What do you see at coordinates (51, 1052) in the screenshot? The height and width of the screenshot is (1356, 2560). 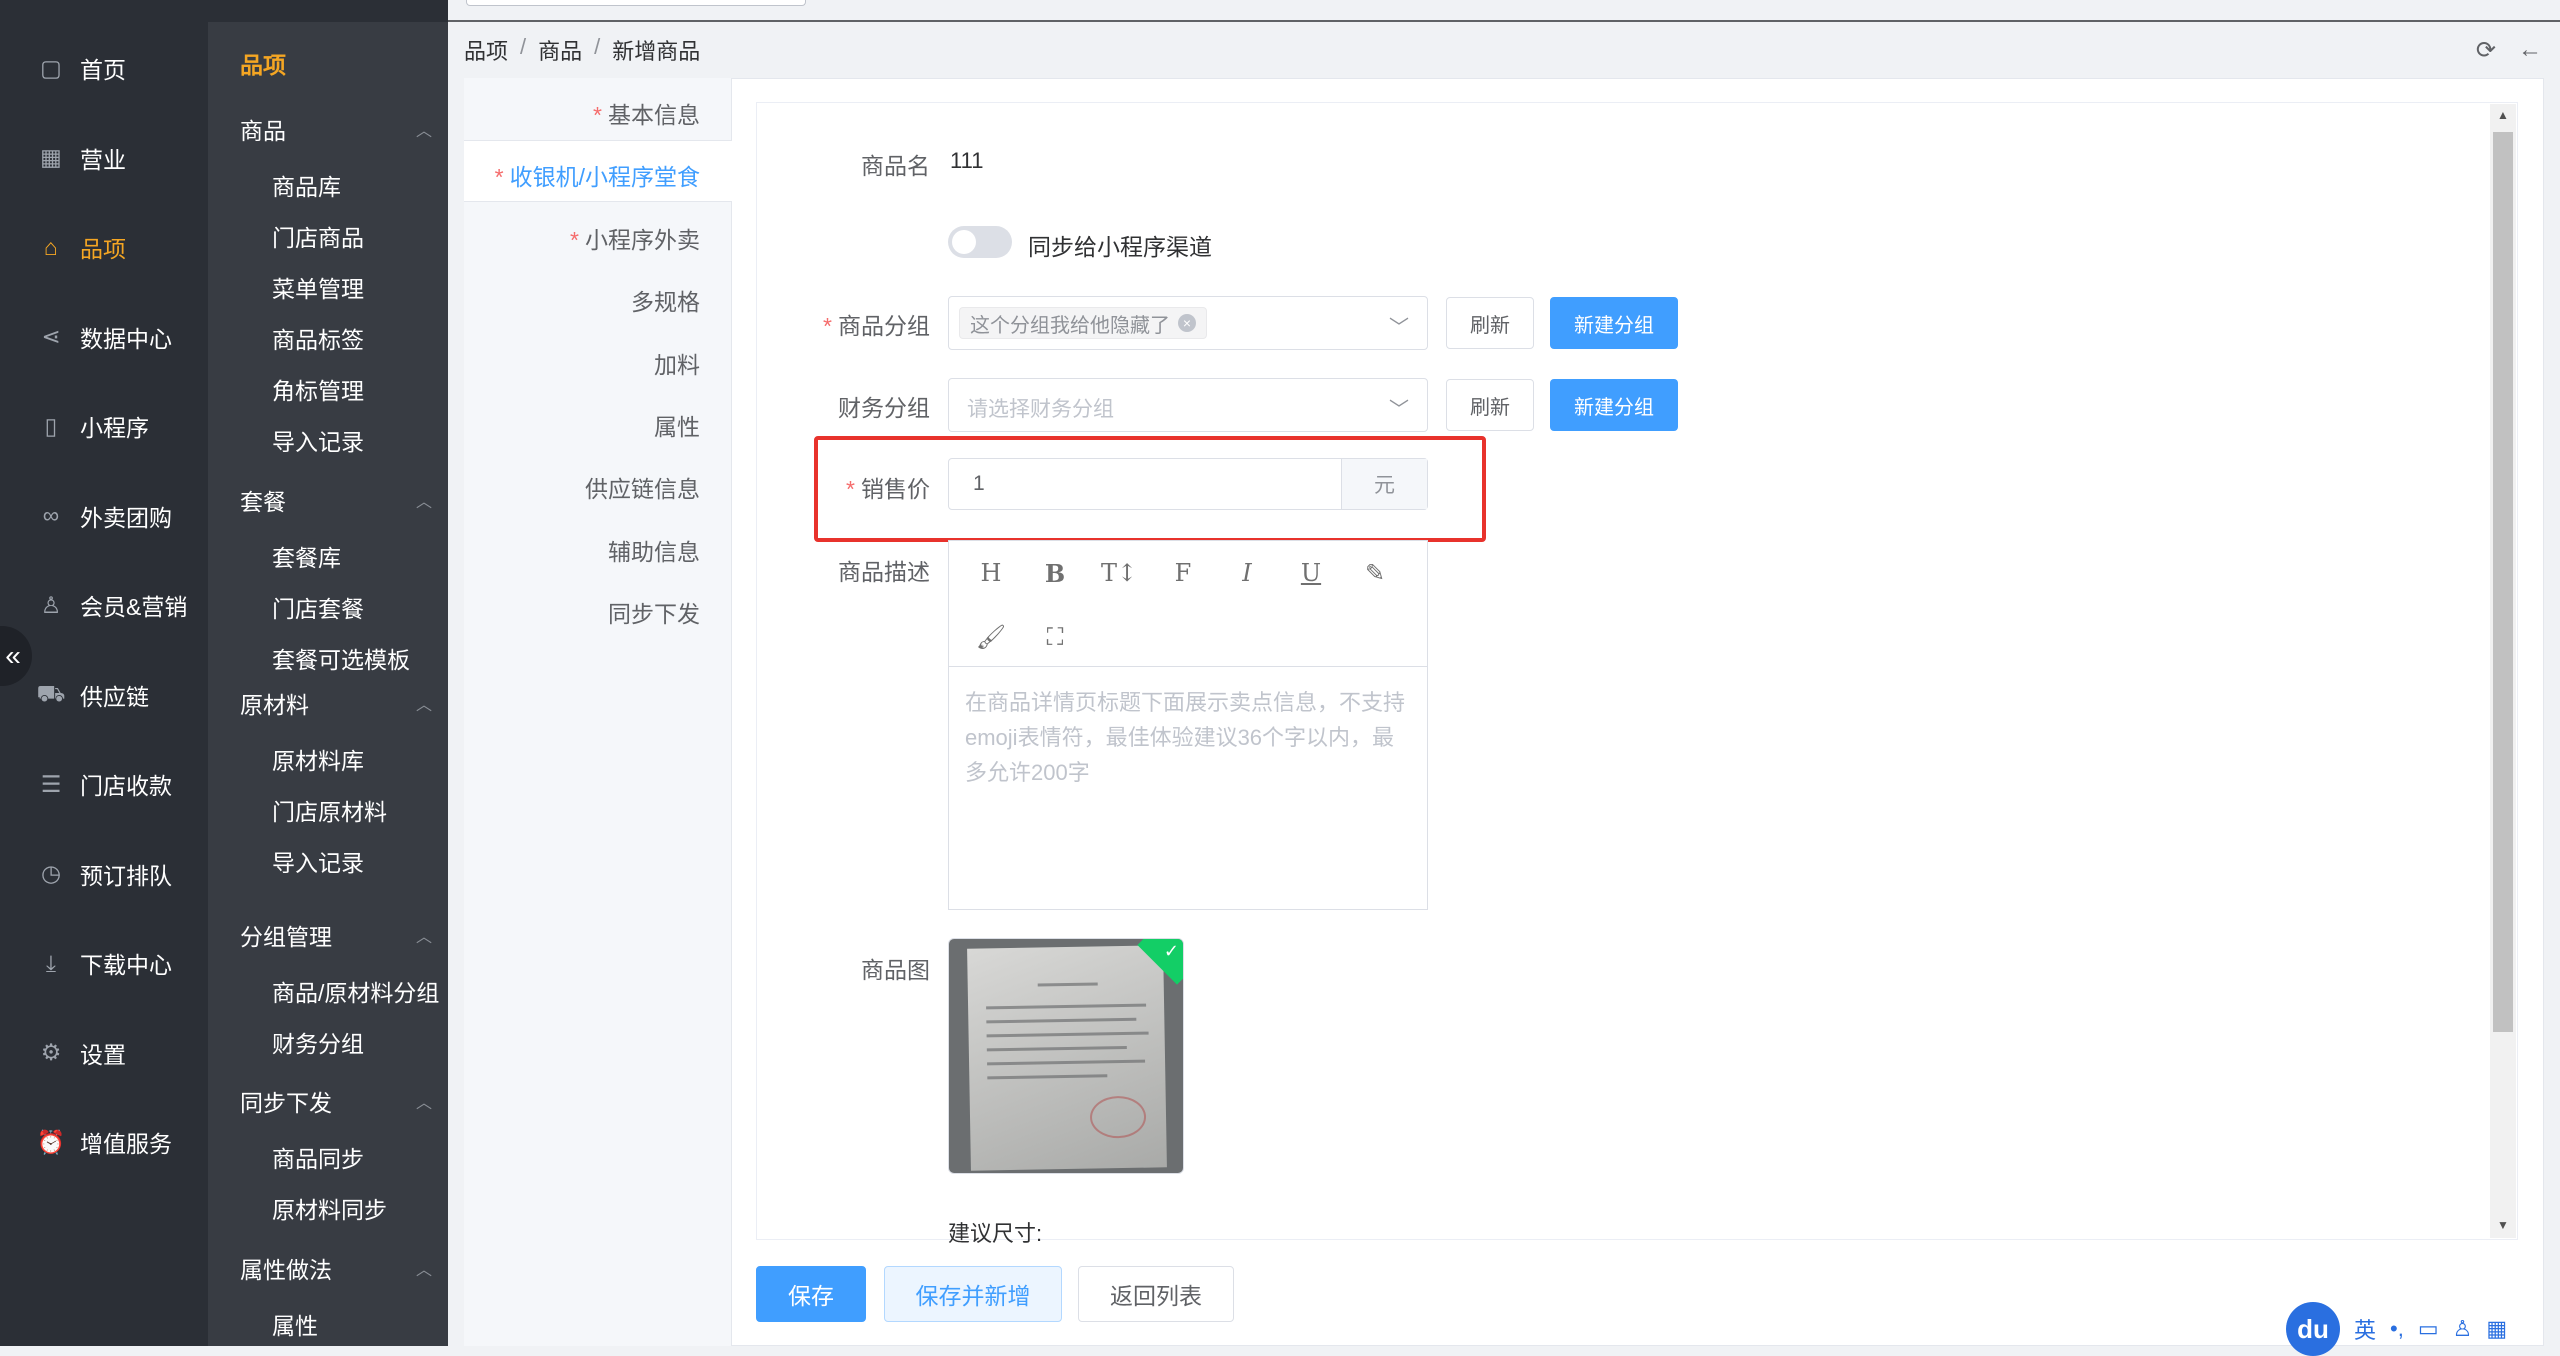 I see `gear-icon: ⚙` at bounding box center [51, 1052].